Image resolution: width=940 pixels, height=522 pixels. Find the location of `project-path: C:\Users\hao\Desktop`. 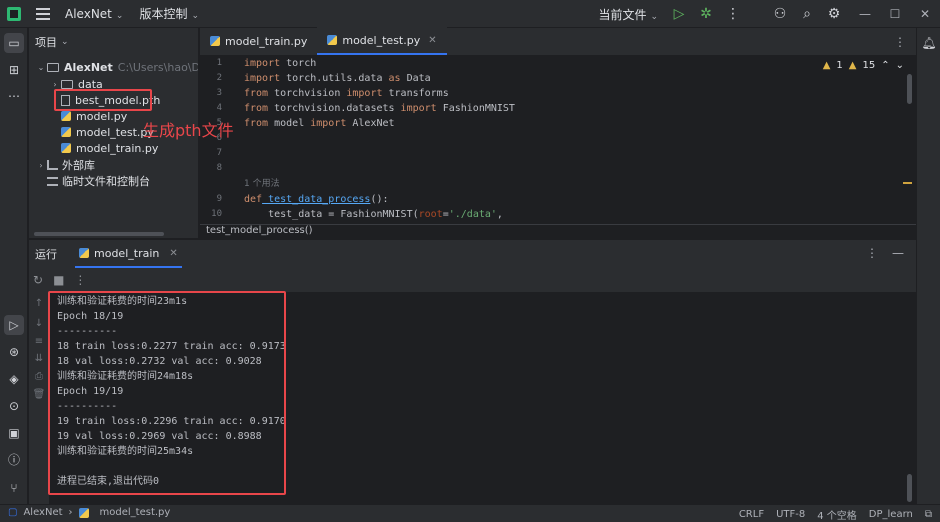

project-path: C:\Users\hao\Desktop is located at coordinates (157, 67).